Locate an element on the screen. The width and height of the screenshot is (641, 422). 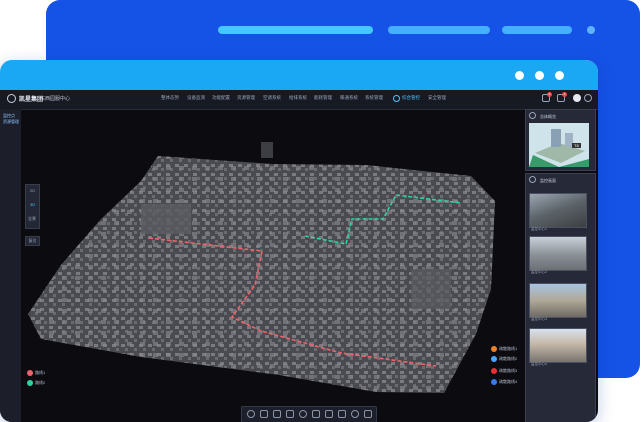
camera-panel-title: 监控画面 is located at coordinates (548, 180).